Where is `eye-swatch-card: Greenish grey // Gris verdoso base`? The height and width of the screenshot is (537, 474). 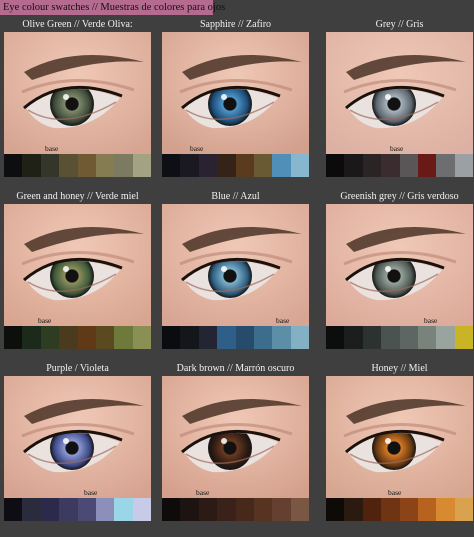
eye-swatch-card: Greenish grey // Gris verdoso base is located at coordinates (399, 269).